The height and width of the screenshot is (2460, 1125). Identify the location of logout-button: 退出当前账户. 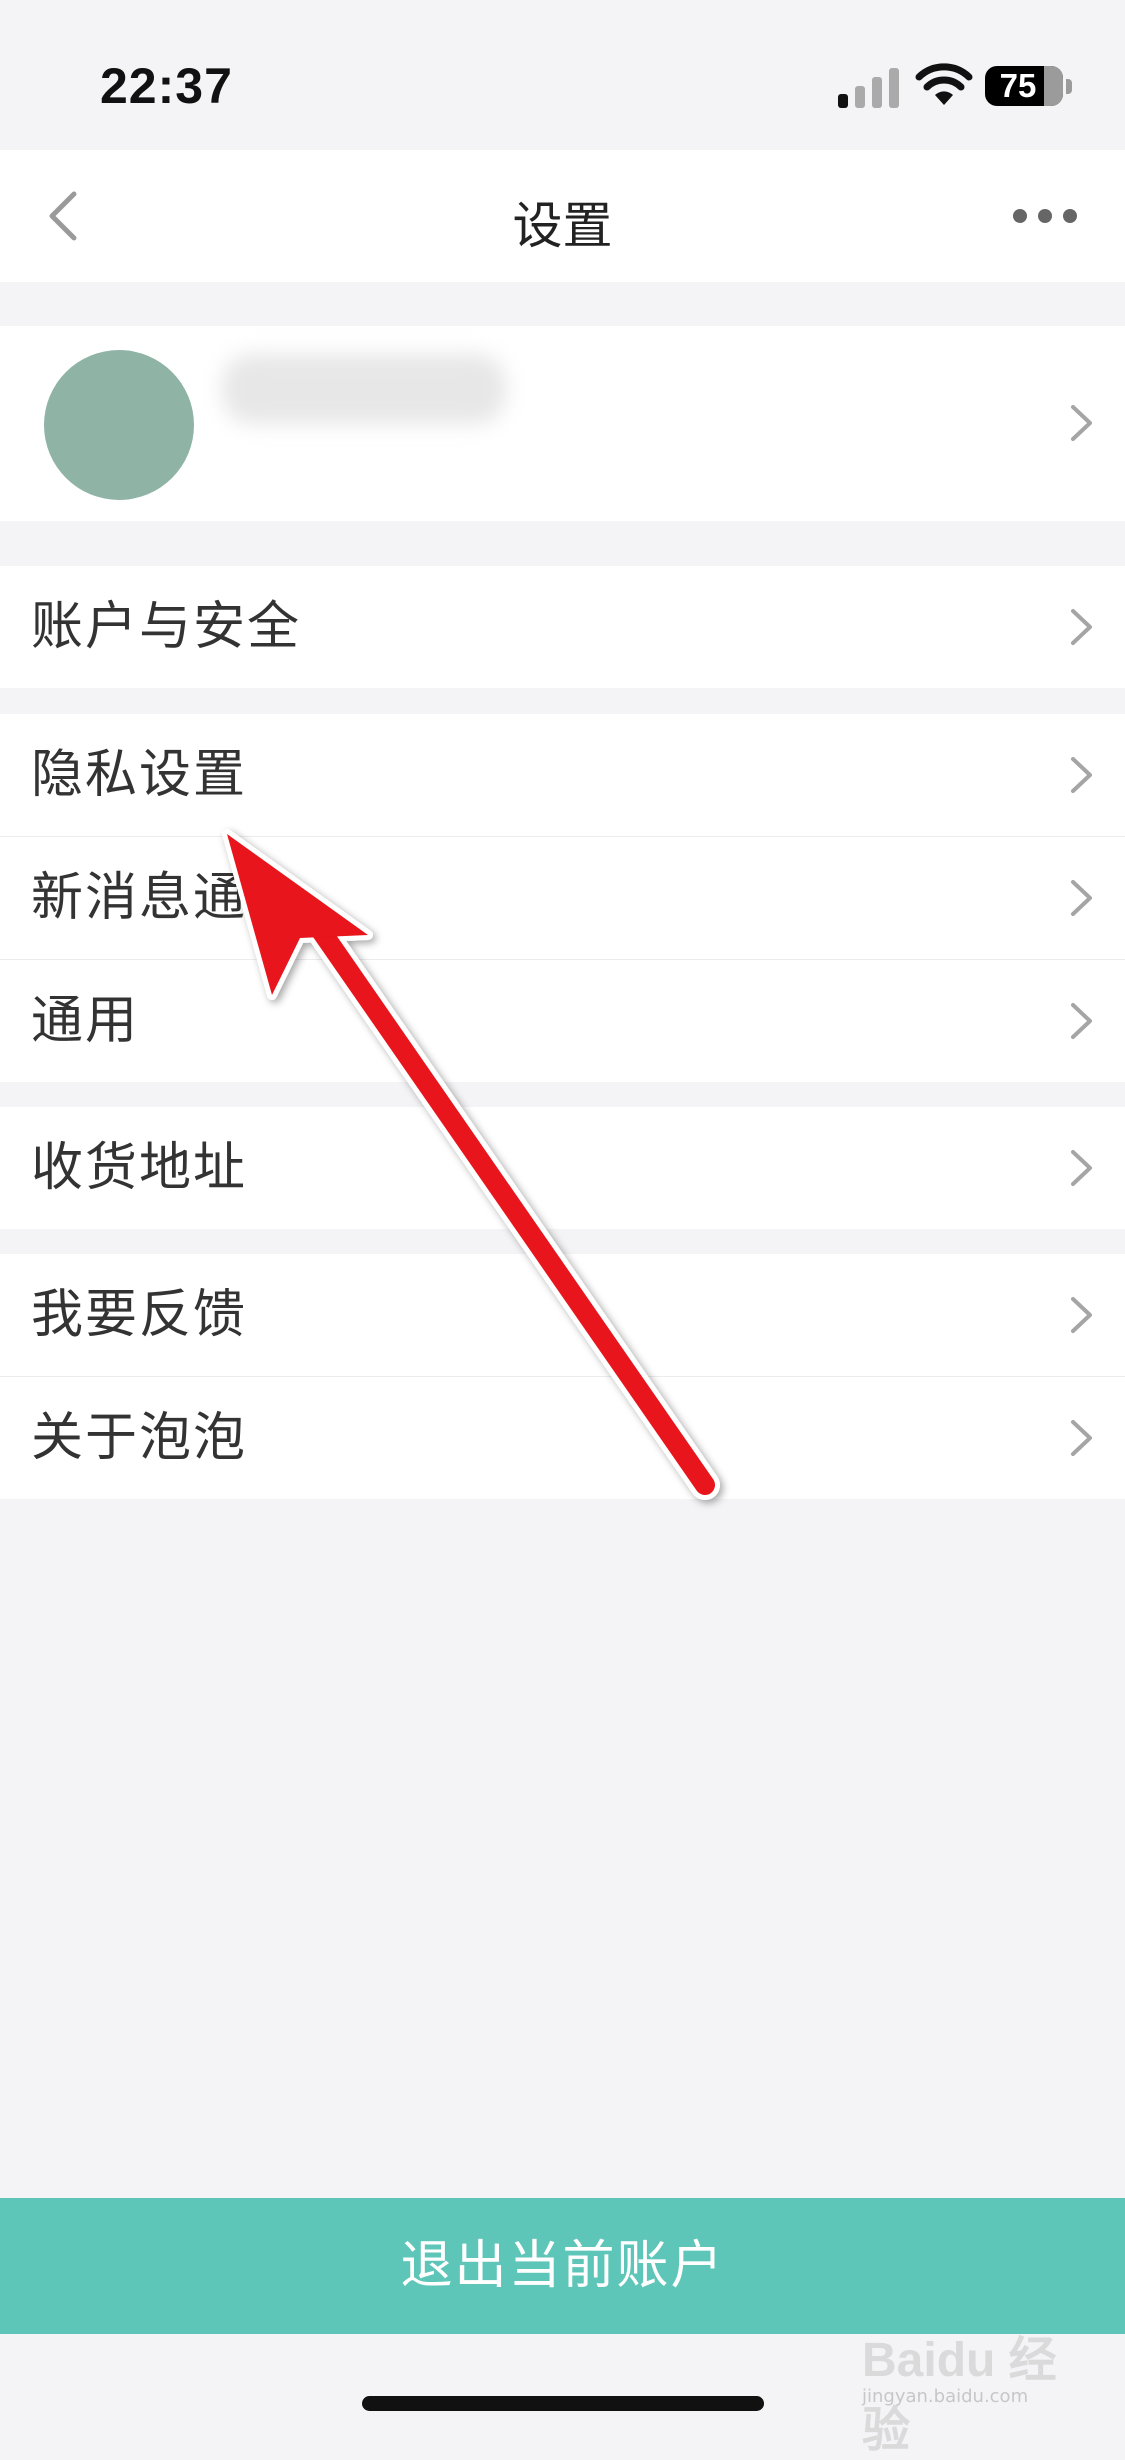
(562, 2266).